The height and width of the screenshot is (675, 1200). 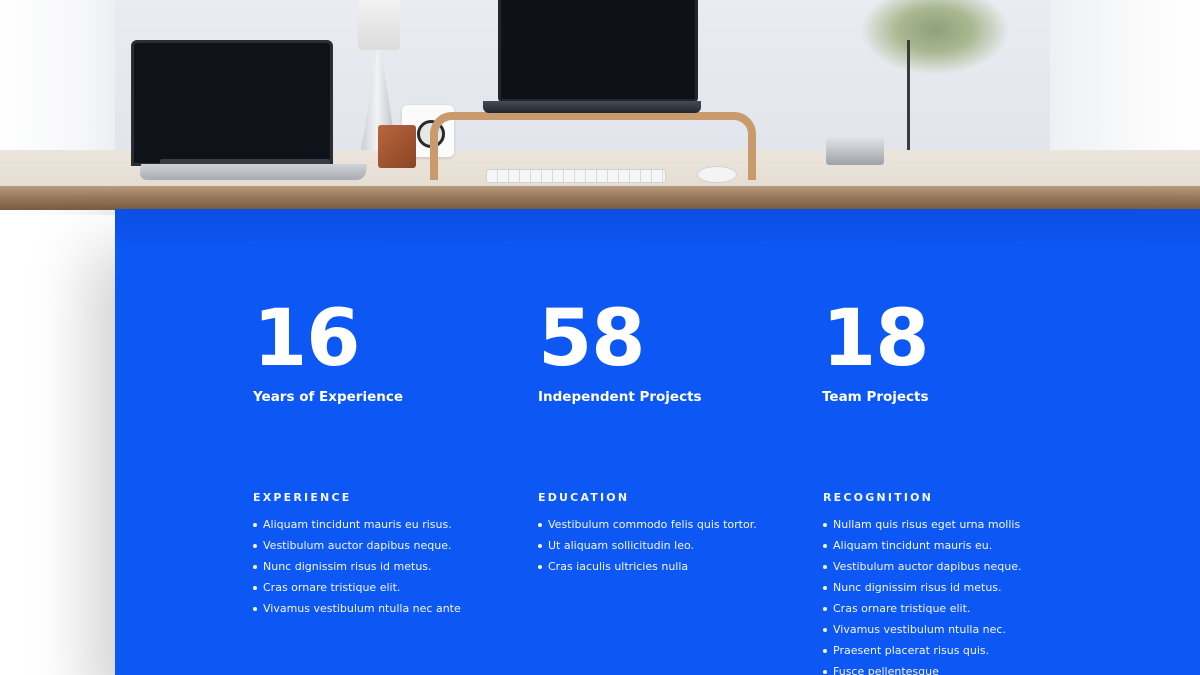 I want to click on plant-stem, so click(x=908, y=100).